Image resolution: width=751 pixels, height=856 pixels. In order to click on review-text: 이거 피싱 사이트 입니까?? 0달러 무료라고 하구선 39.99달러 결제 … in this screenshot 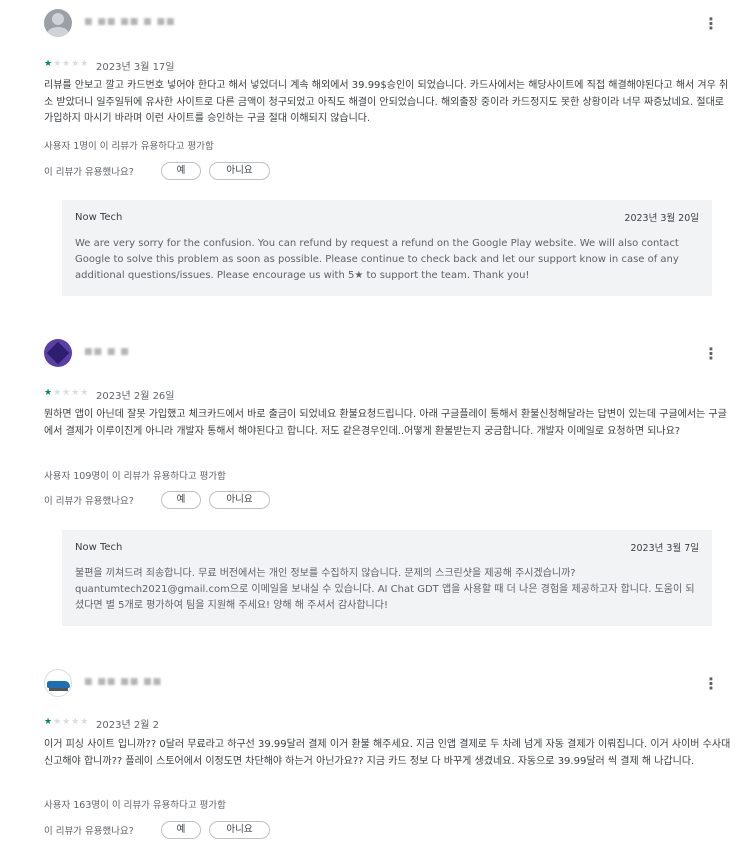, I will do `click(387, 753)`.